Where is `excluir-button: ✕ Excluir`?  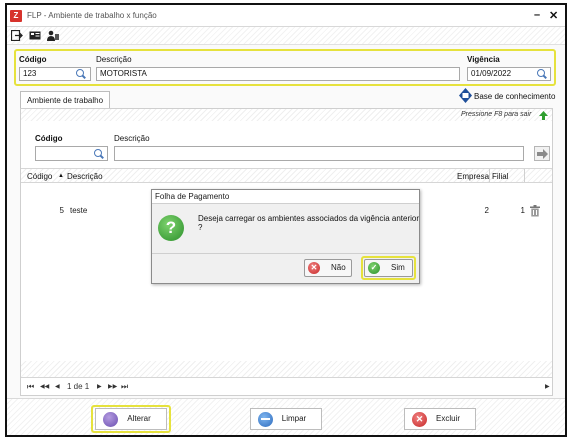
excluir-button: ✕ Excluir is located at coordinates (440, 419).